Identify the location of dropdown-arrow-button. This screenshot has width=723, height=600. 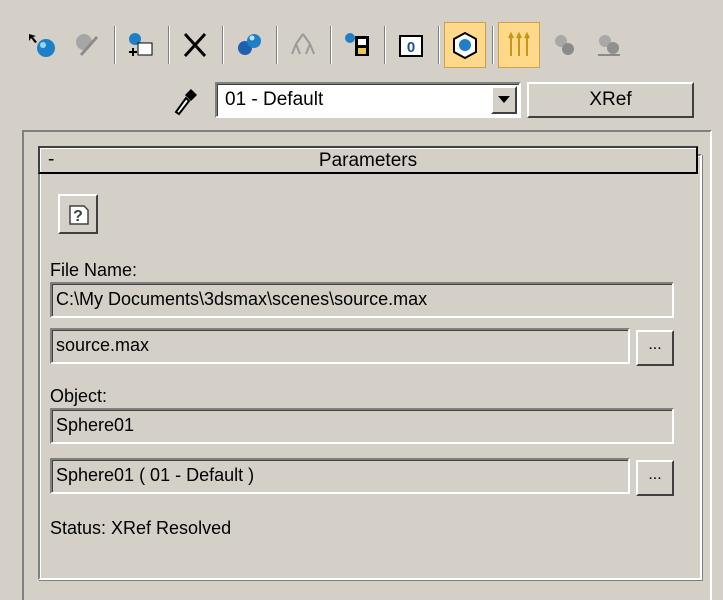
(504, 100).